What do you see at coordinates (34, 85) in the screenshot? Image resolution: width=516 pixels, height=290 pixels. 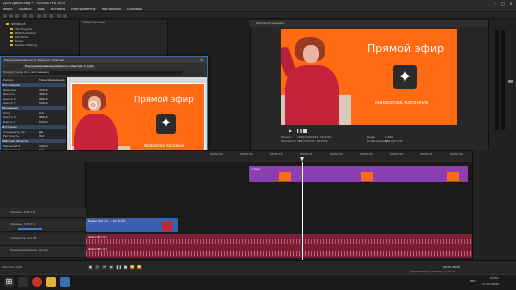 I see `section-header: Положение` at bounding box center [34, 85].